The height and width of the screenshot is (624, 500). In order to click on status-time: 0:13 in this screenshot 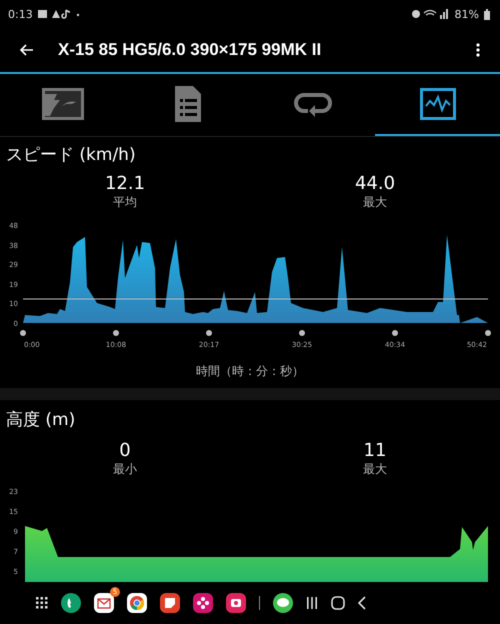, I will do `click(20, 14)`.